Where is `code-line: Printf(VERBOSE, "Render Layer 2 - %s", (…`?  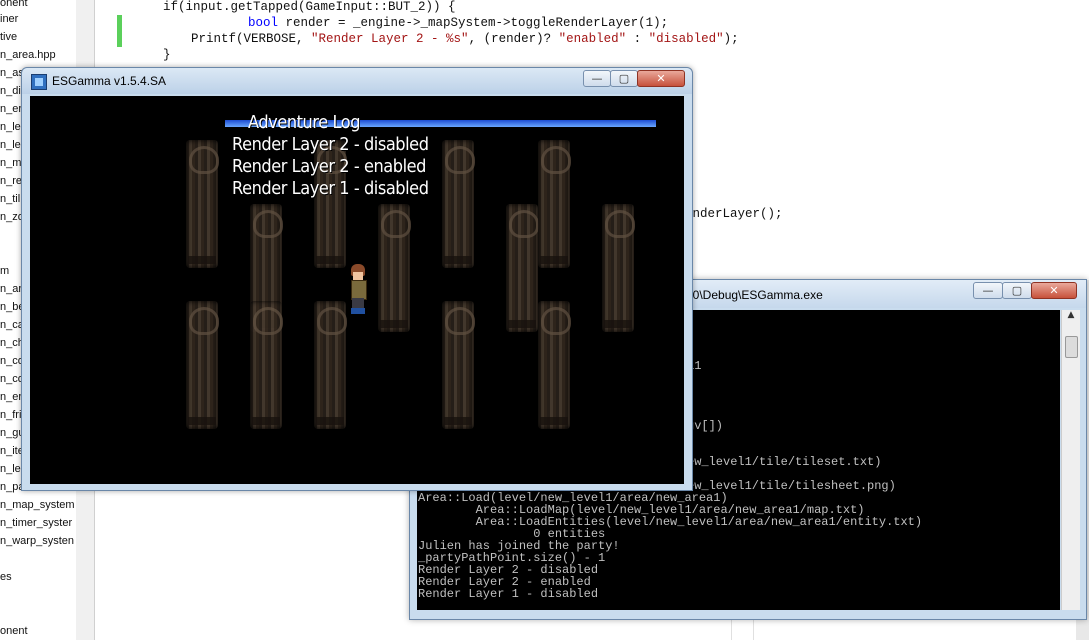
code-line: Printf(VERBOSE, "Render Layer 2 - %s", (… is located at coordinates (465, 39).